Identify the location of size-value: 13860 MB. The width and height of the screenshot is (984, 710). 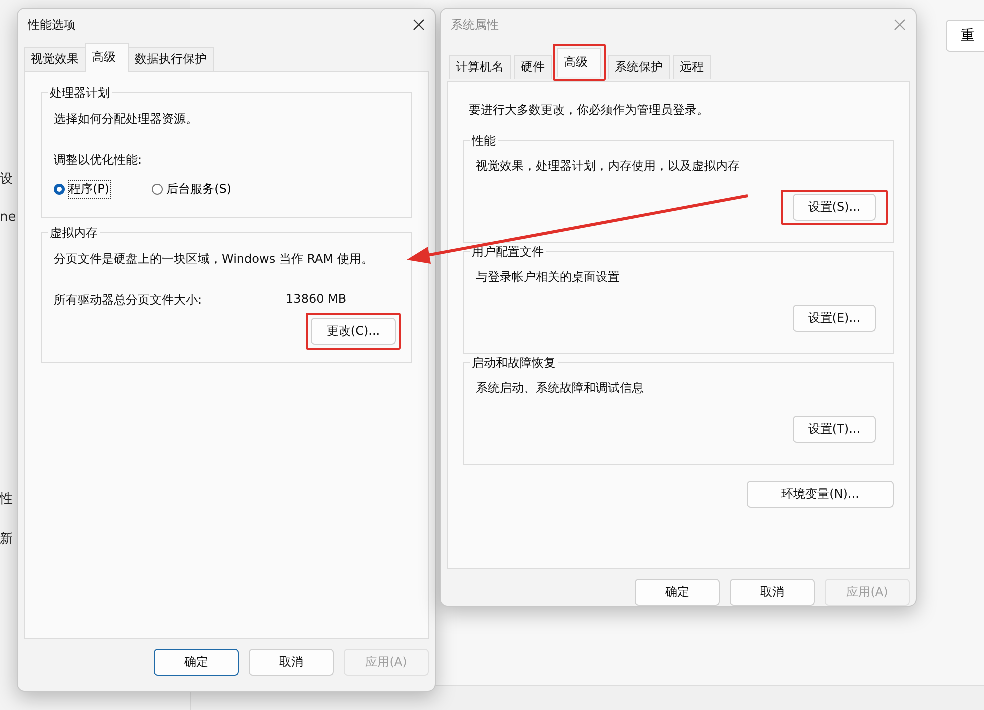
(316, 300).